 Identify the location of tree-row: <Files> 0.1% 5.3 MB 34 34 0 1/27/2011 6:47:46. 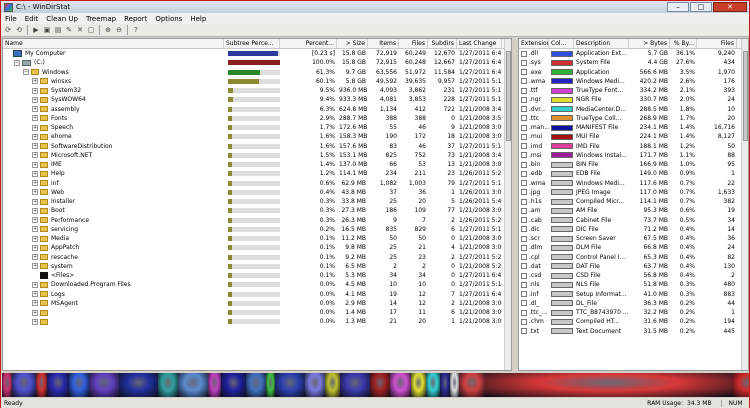
(257, 275).